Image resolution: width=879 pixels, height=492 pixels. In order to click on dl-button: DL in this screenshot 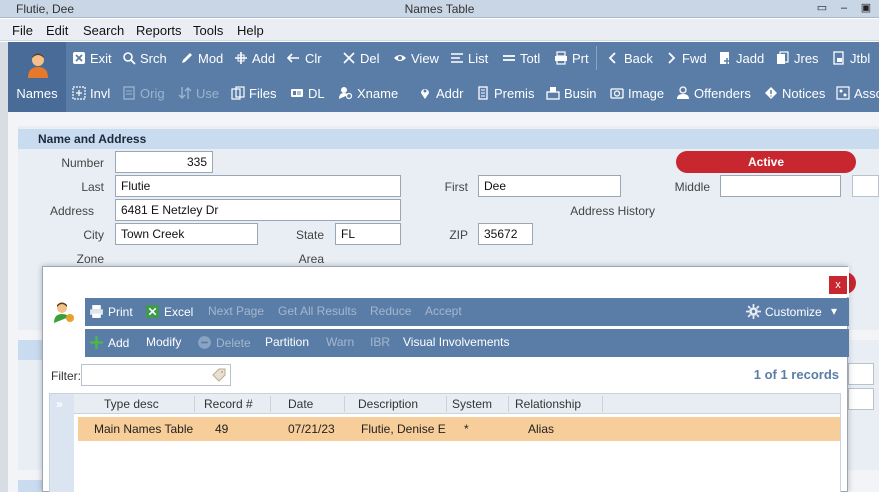, I will do `click(307, 93)`.